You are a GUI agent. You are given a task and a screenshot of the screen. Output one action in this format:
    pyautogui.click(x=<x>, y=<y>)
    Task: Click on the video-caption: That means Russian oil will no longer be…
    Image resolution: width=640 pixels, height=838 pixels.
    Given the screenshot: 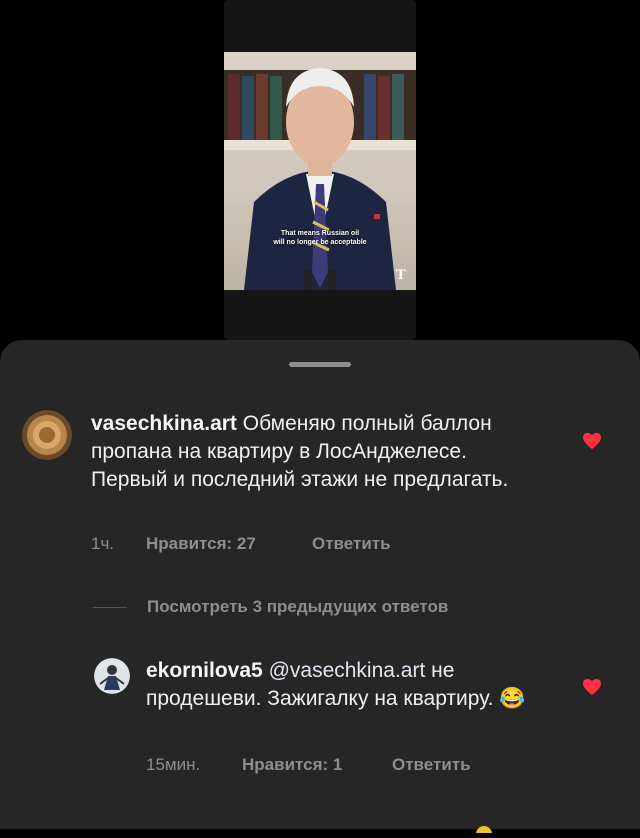 What is the action you would take?
    pyautogui.click(x=320, y=238)
    